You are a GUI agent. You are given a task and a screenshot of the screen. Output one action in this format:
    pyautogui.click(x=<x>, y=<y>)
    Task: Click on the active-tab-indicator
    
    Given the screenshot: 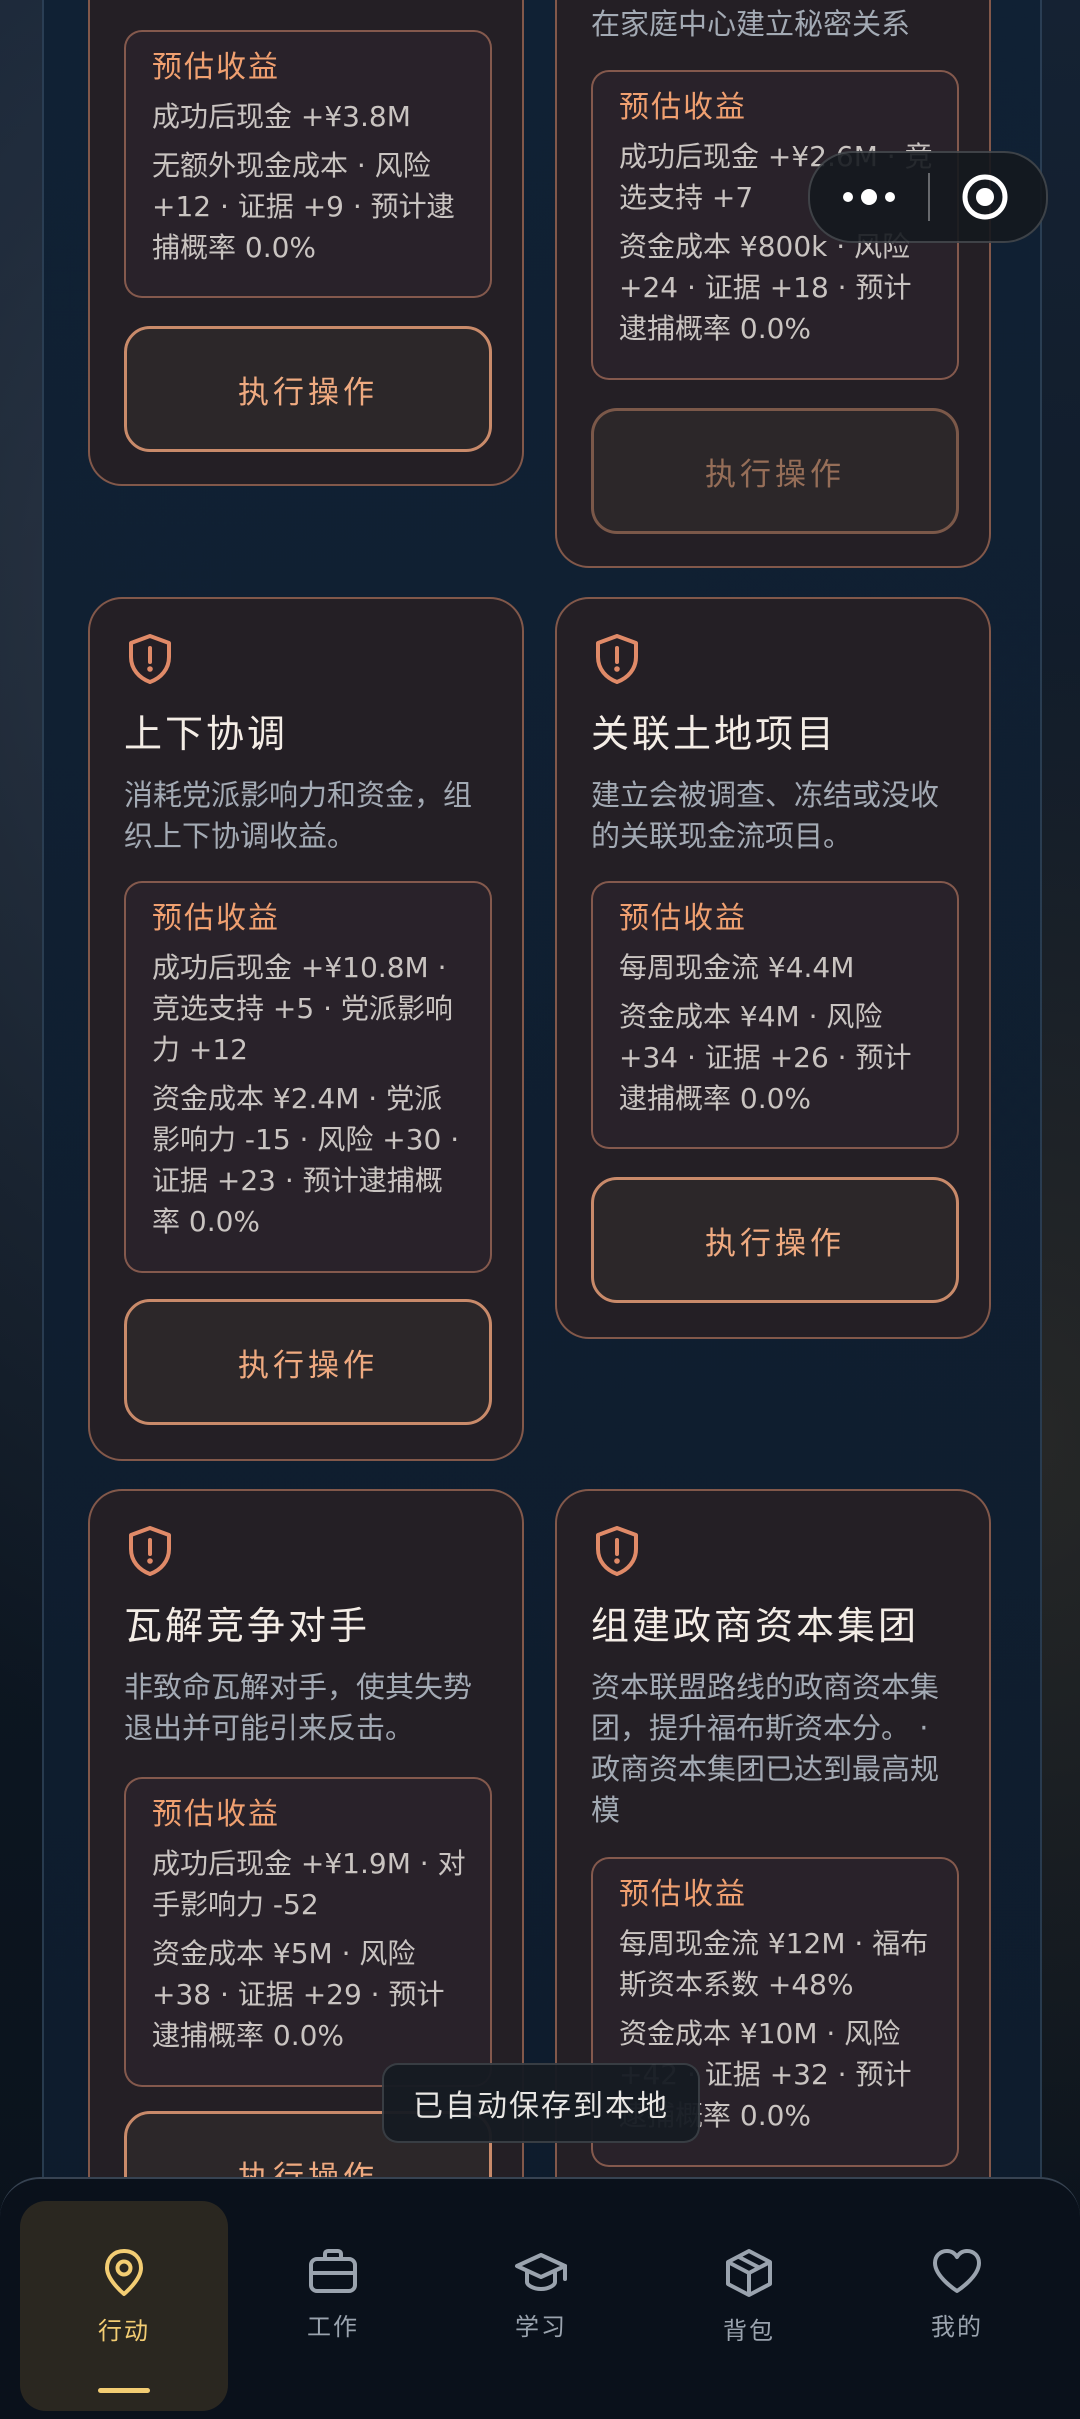 What is the action you would take?
    pyautogui.click(x=124, y=2390)
    